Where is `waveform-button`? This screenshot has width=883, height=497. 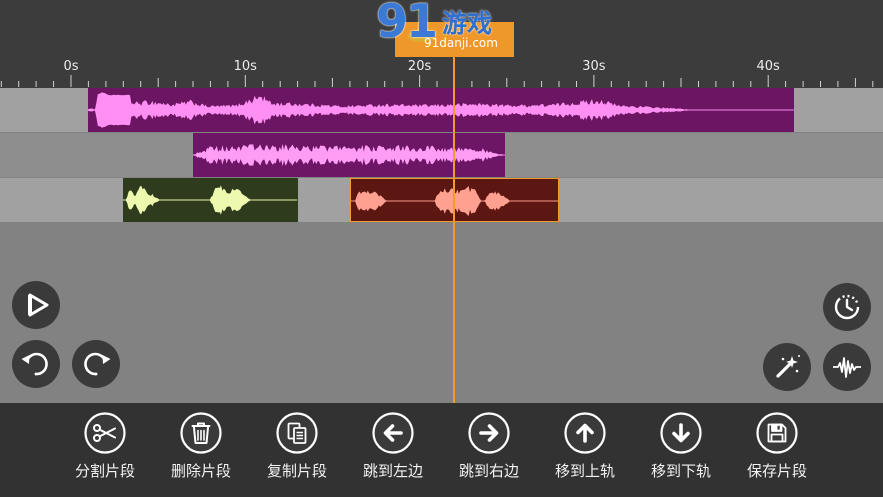 waveform-button is located at coordinates (847, 367).